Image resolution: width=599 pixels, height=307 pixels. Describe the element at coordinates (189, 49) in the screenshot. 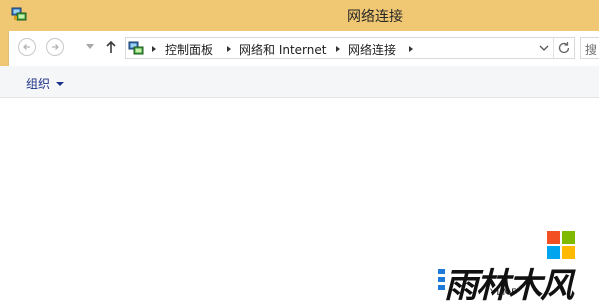

I see `breadcrumb-control-panel: 控制面板` at that location.